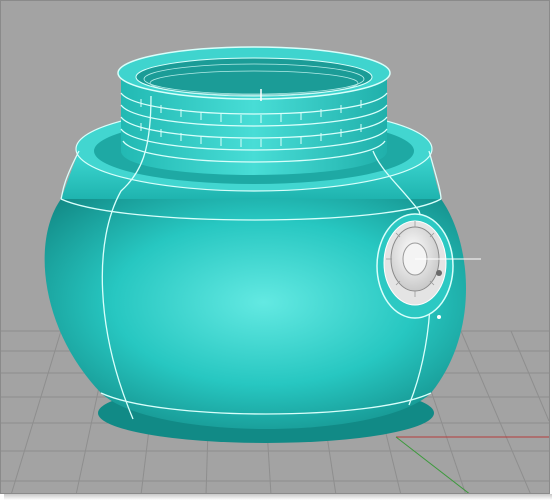 The width and height of the screenshot is (552, 502). What do you see at coordinates (432, 464) in the screenshot?
I see `y-axis-line` at bounding box center [432, 464].